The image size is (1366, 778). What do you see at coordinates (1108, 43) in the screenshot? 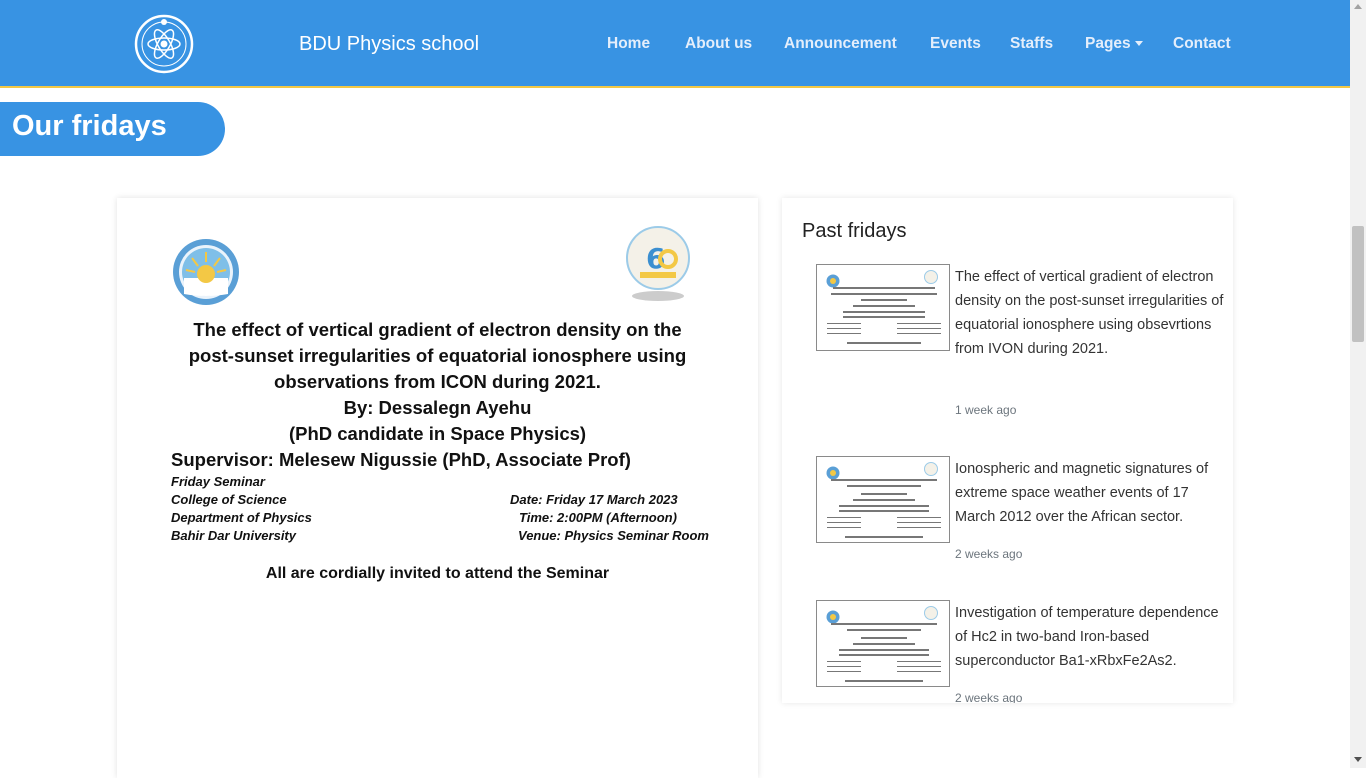
I see `nav-pages-label: Pages` at bounding box center [1108, 43].